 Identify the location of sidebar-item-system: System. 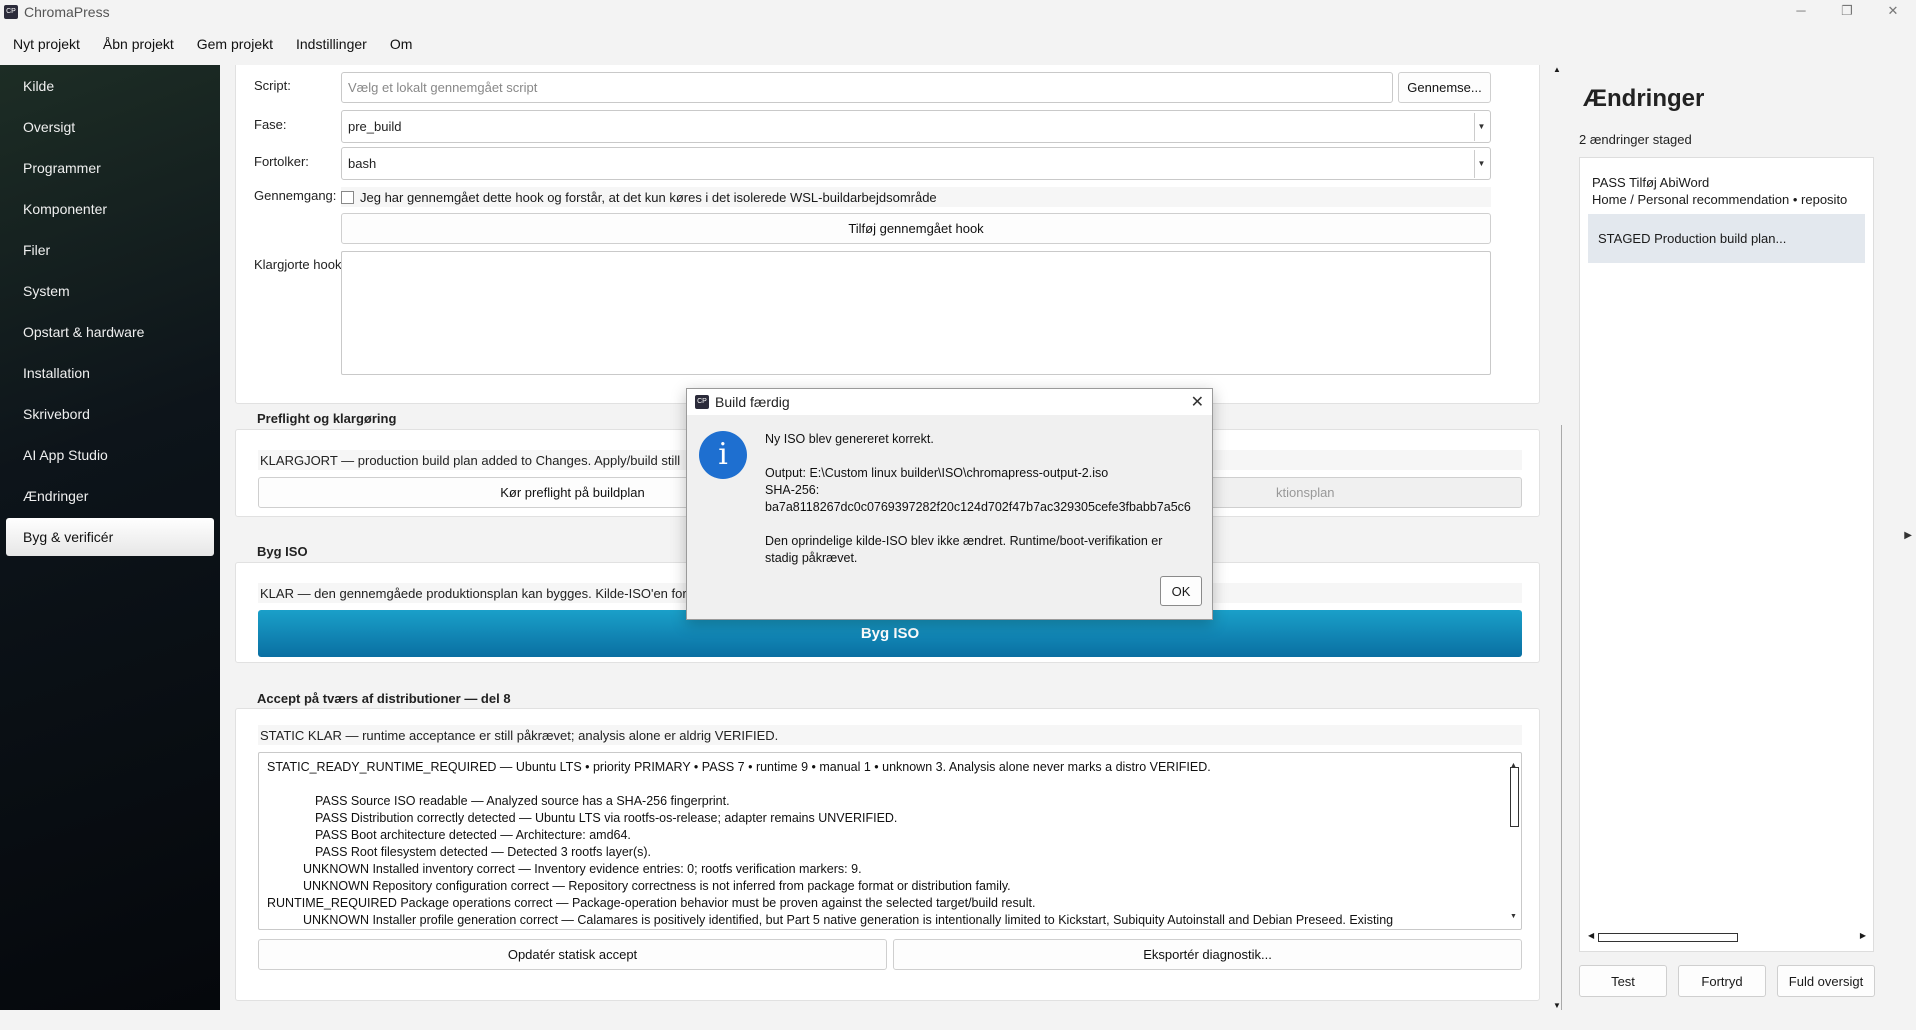
(110, 290).